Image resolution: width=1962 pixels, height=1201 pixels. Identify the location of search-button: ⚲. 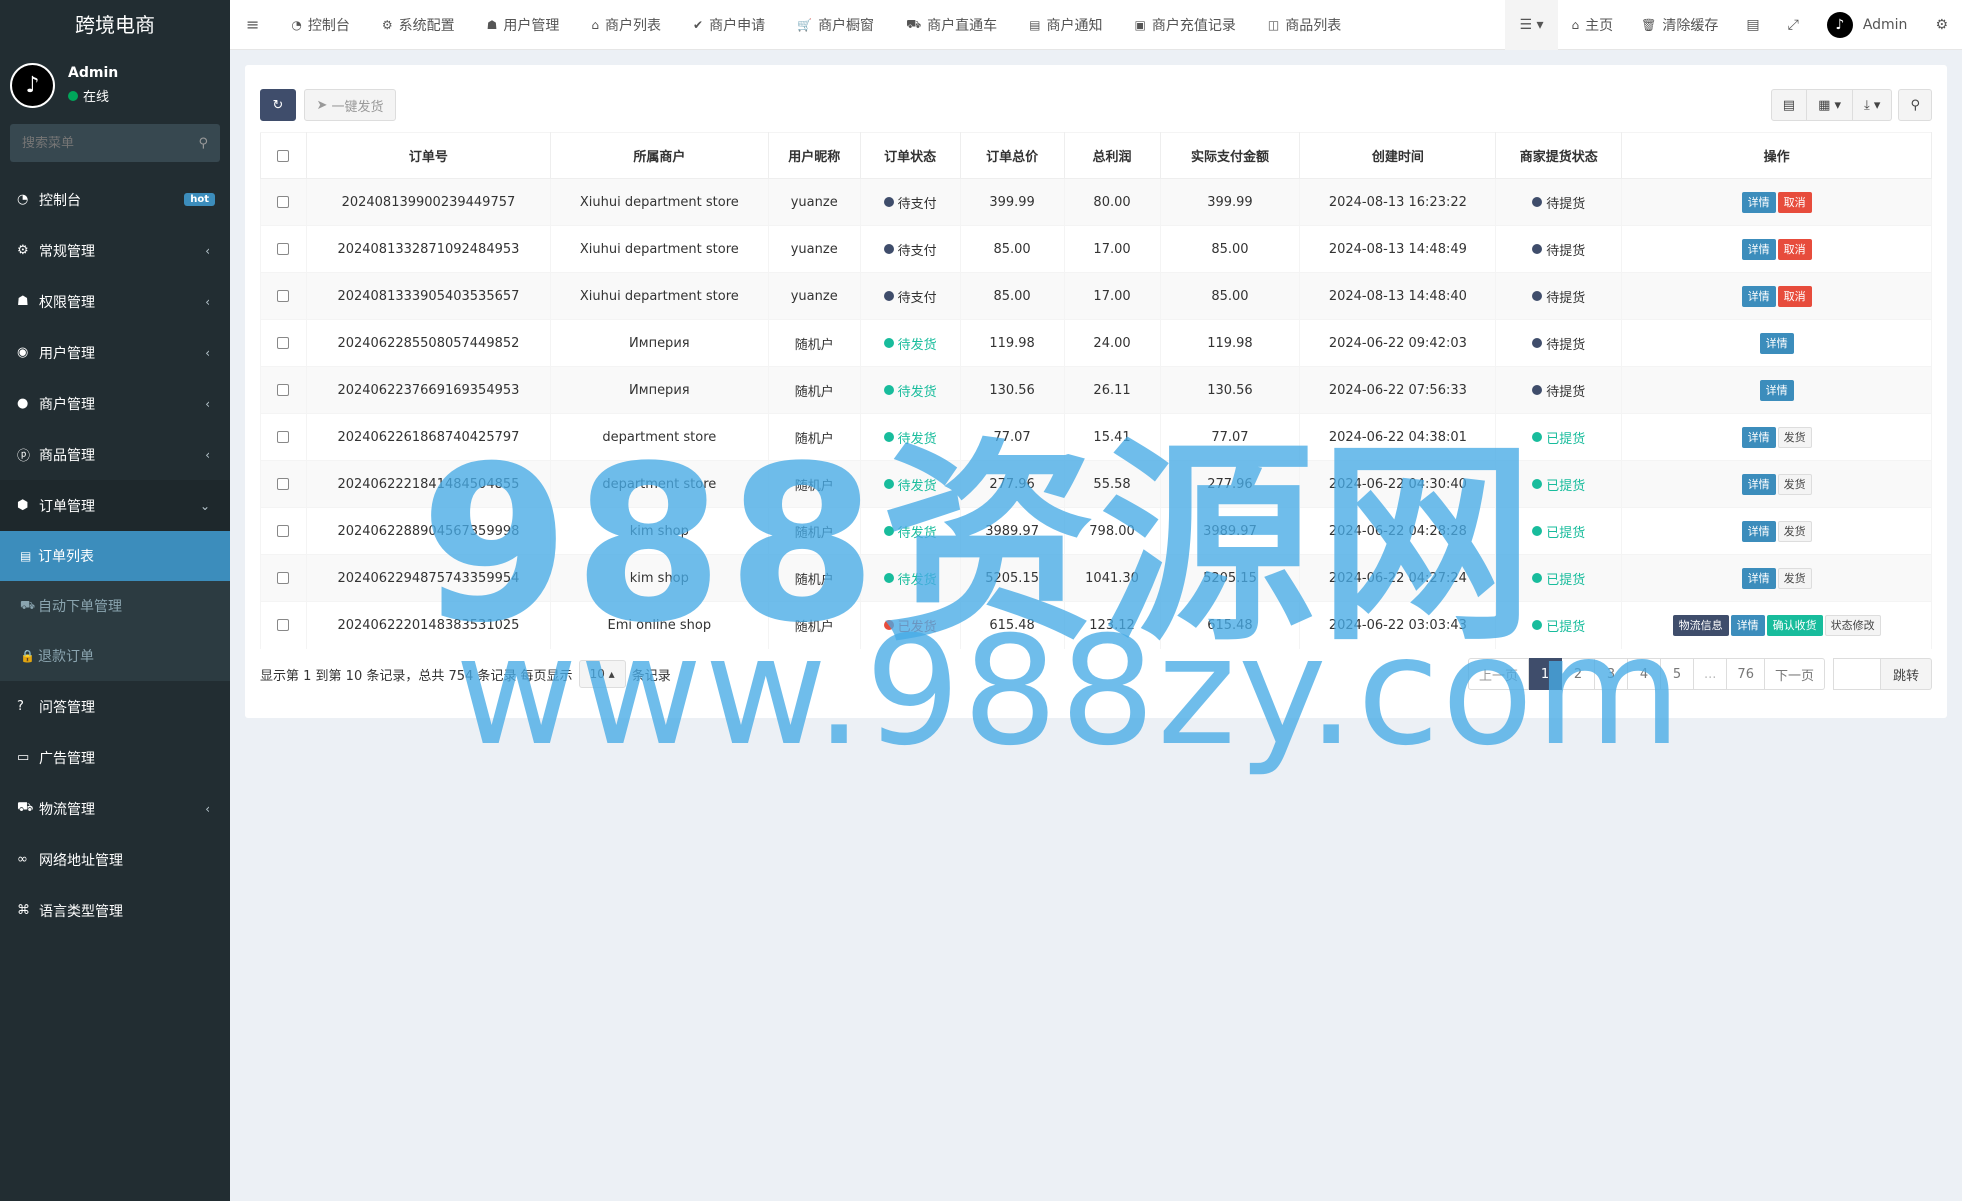
(1915, 105).